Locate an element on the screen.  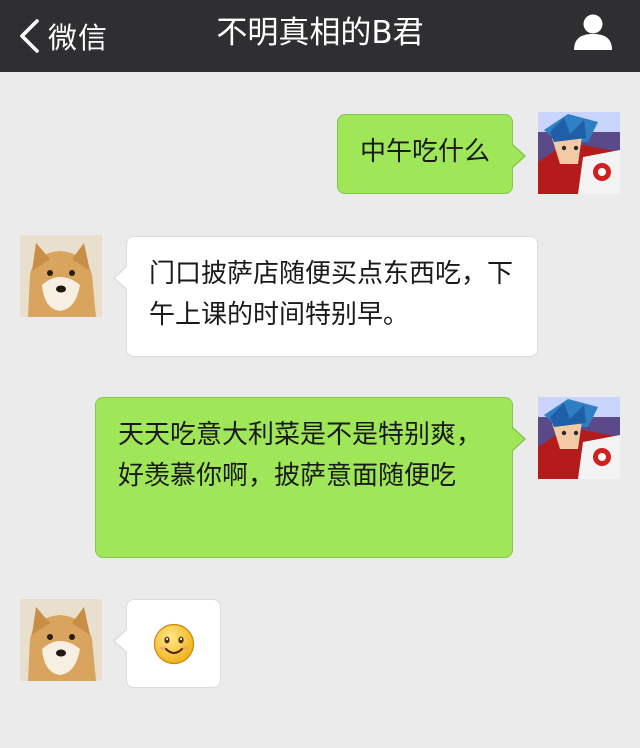
message-text: 门口披萨店随便买点东西吃，下午上课的时间特别早。 is located at coordinates (331, 294).